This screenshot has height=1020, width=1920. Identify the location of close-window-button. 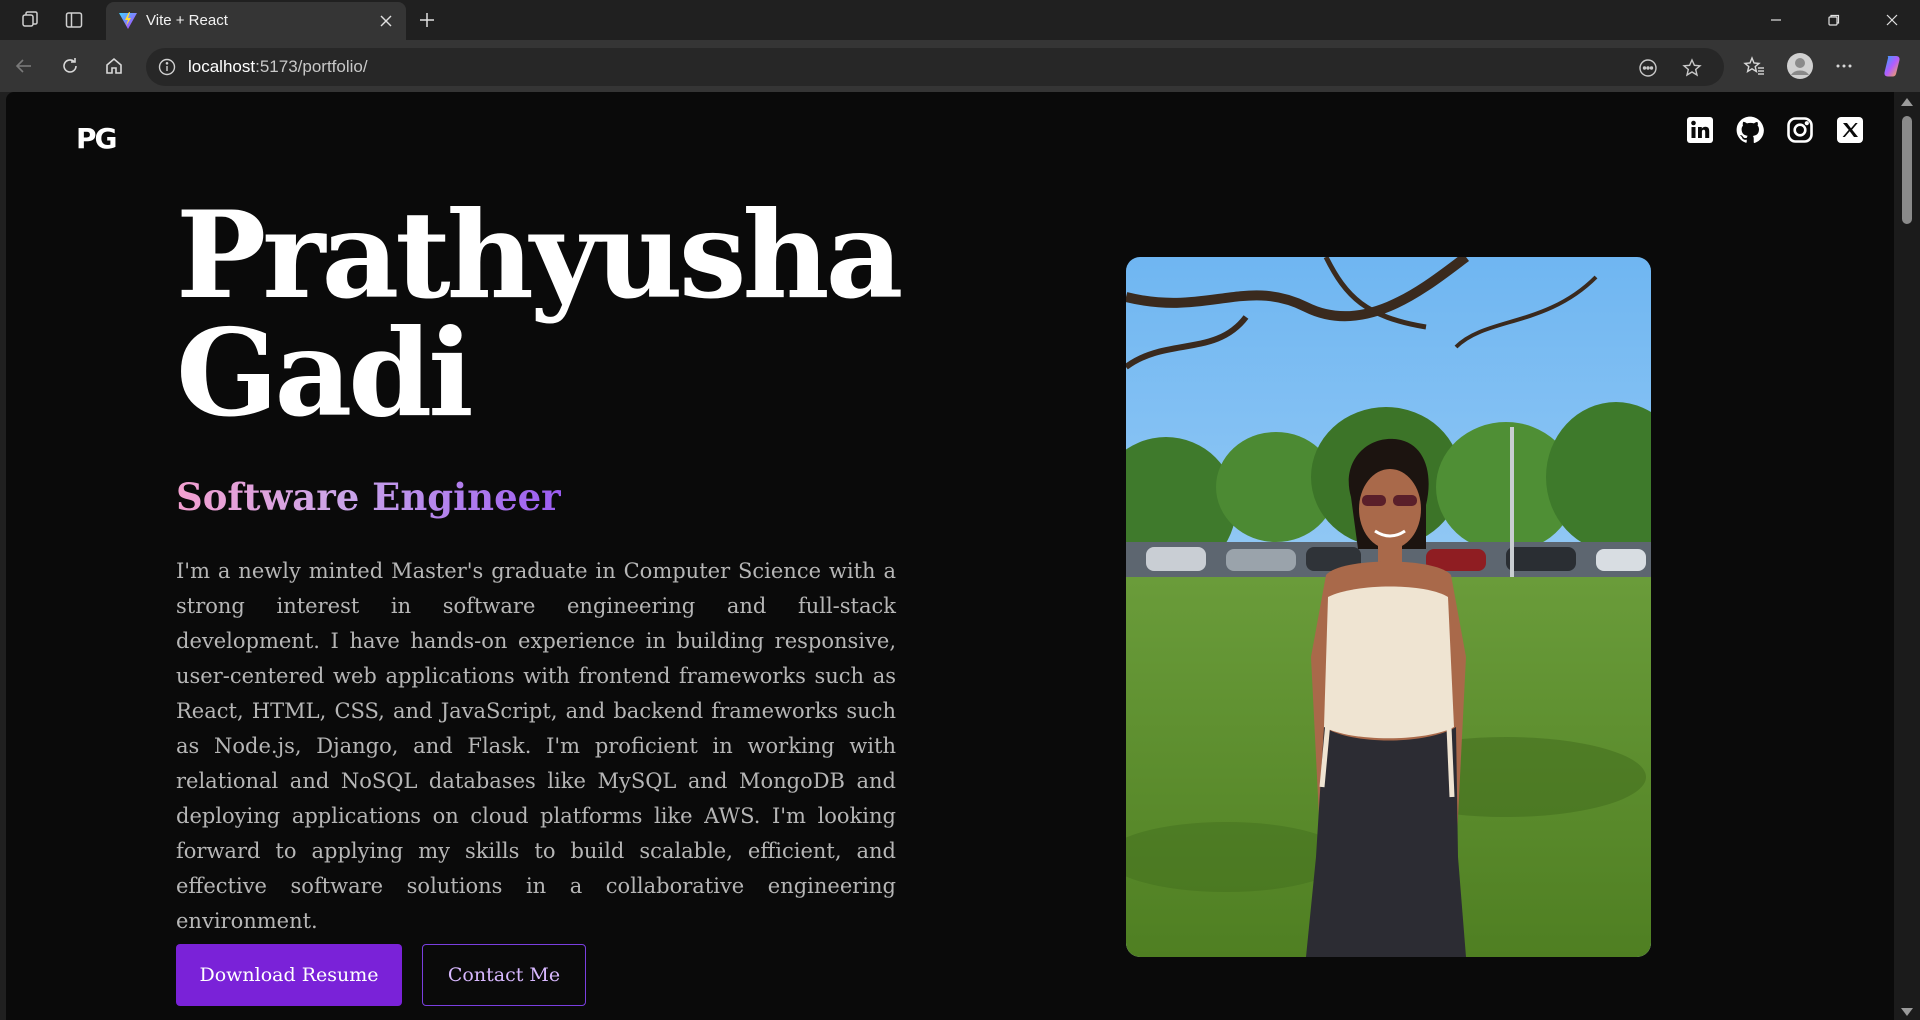
(1892, 20).